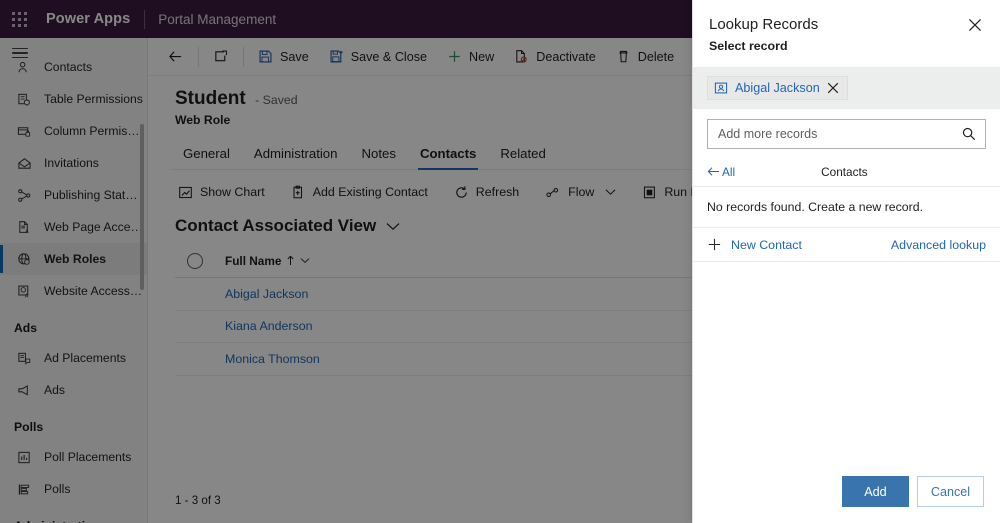 Image resolution: width=1000 pixels, height=523 pixels. I want to click on search-icon, so click(969, 134).